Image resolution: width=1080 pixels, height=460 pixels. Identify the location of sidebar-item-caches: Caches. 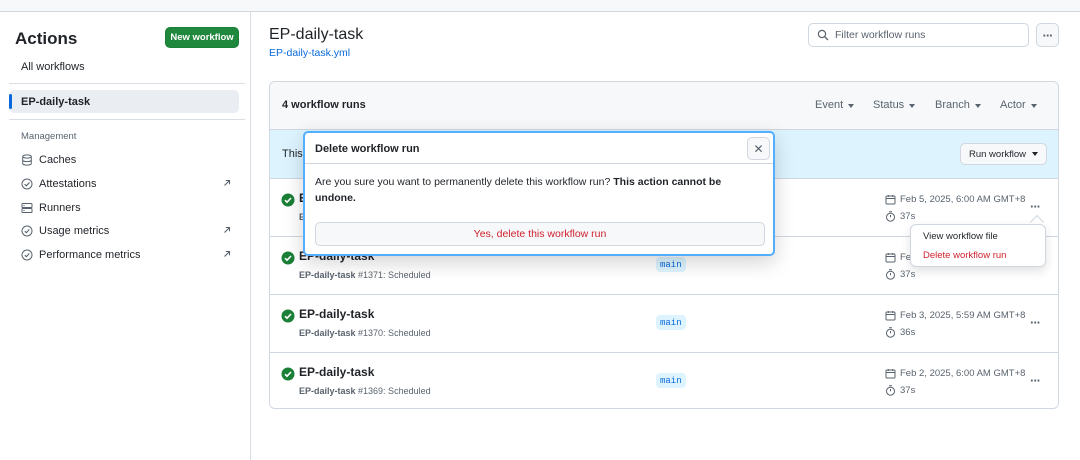
(128, 160).